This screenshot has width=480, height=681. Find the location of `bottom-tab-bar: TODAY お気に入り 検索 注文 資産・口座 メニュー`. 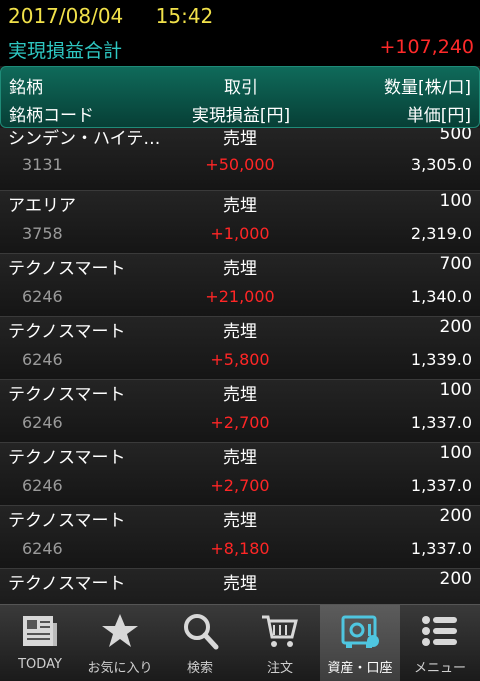

bottom-tab-bar: TODAY お気に入り 検索 注文 資産・口座 メニュー is located at coordinates (240, 642).